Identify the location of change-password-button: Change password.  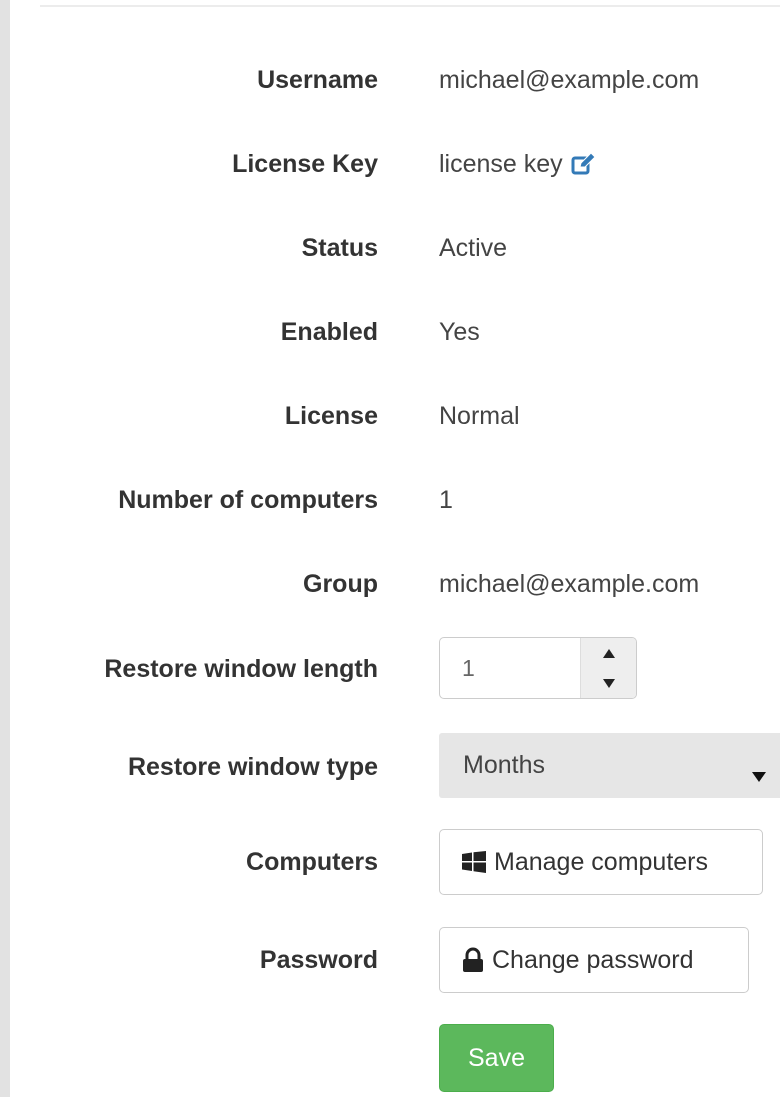
(594, 960).